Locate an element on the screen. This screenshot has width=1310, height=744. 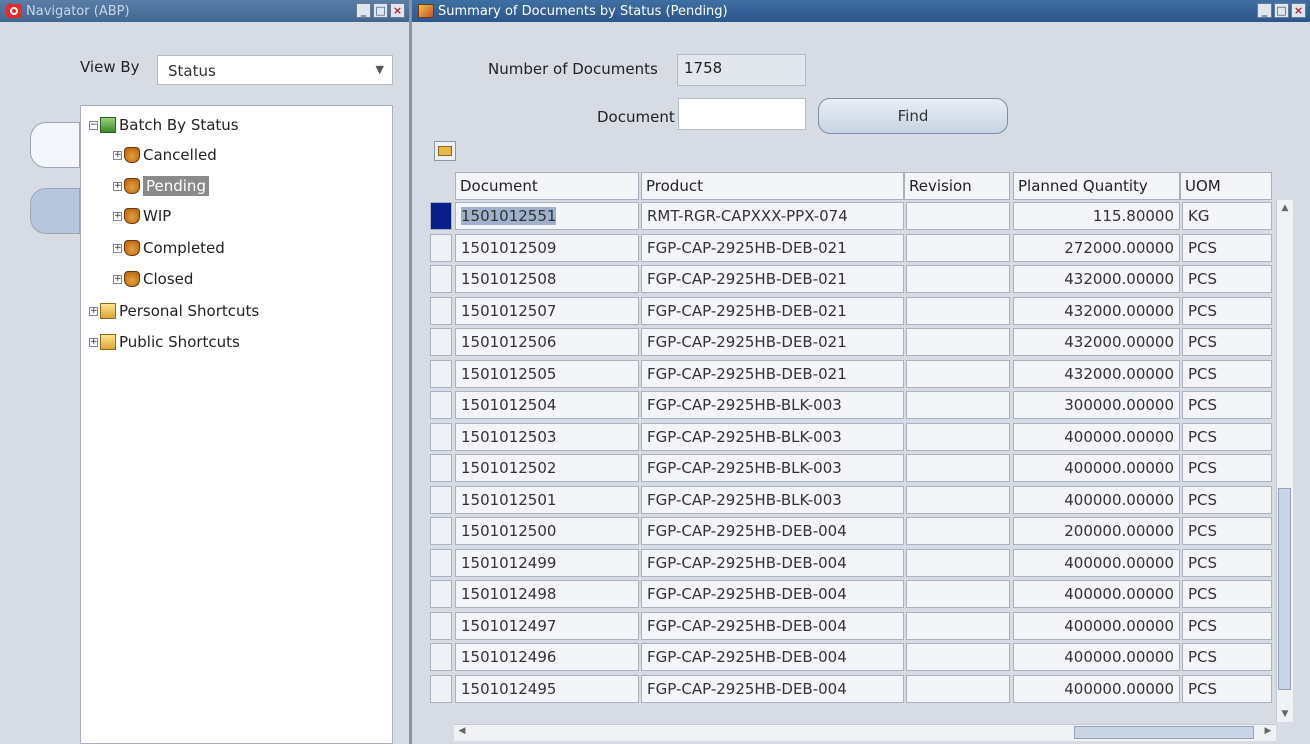
horizontal-scrollbar: ◀ ▶ is located at coordinates (865, 732).